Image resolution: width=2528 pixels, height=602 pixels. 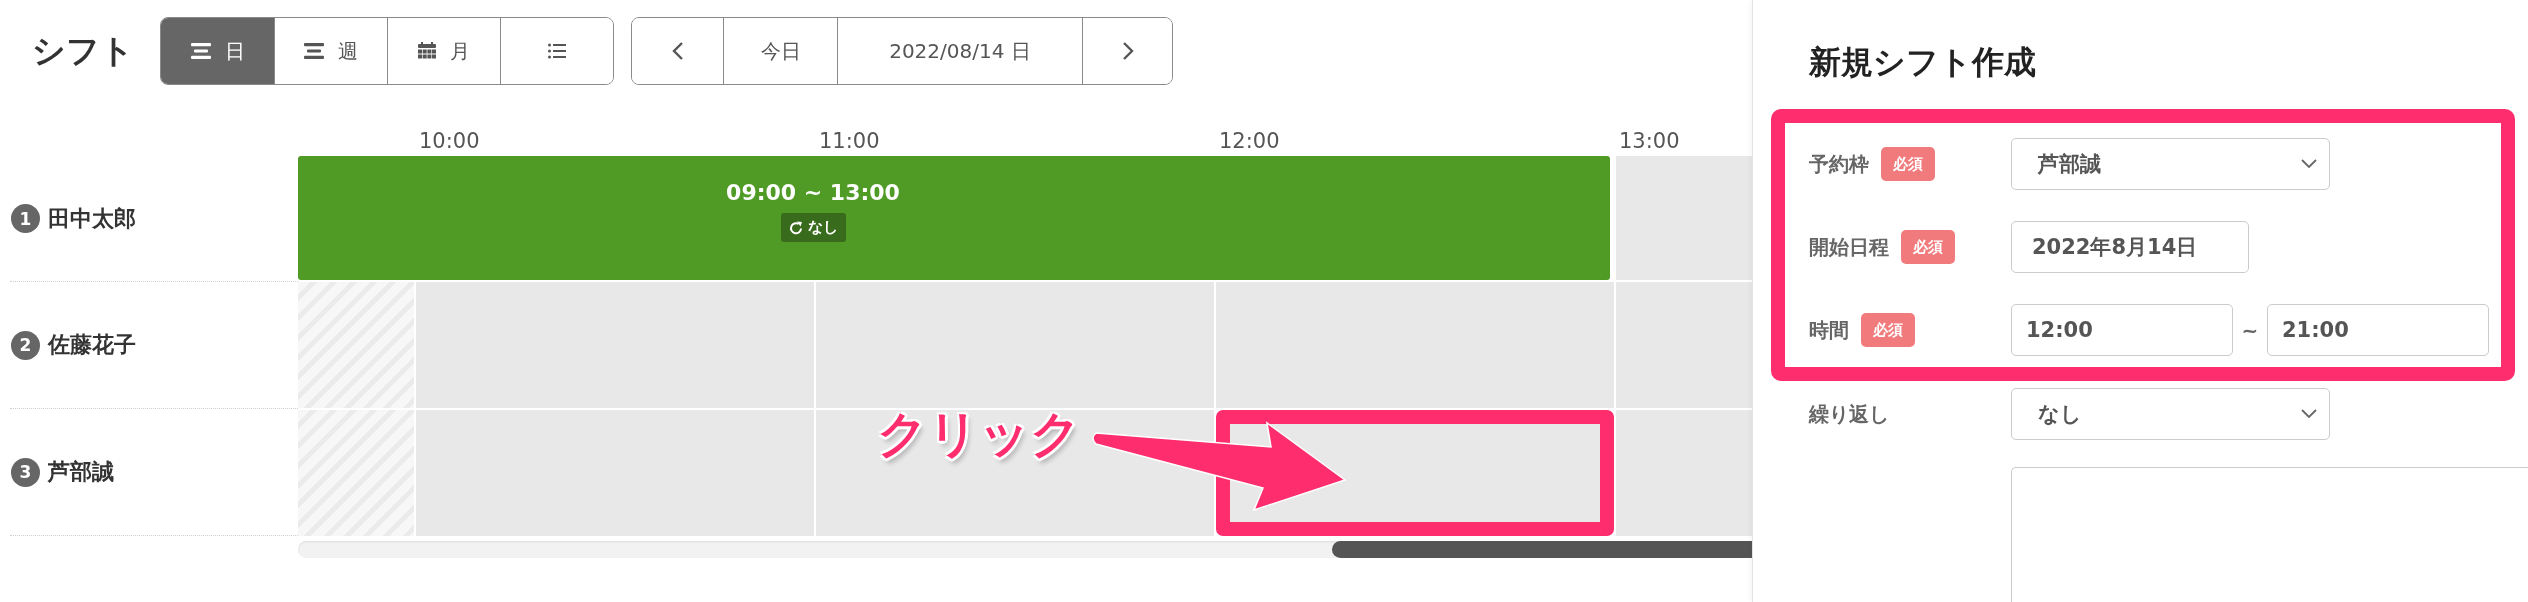 I want to click on text-field: 2022年8月14日, so click(x=2130, y=247).